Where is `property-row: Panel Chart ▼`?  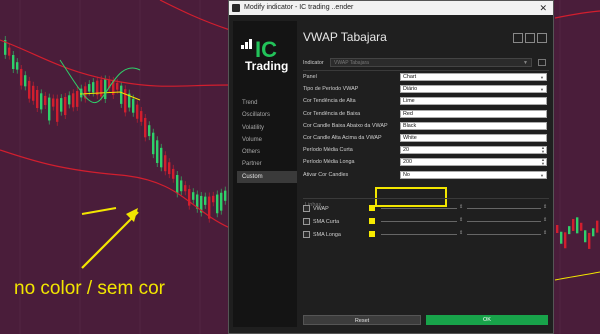
property-row: Panel Chart ▼ is located at coordinates (426, 77).